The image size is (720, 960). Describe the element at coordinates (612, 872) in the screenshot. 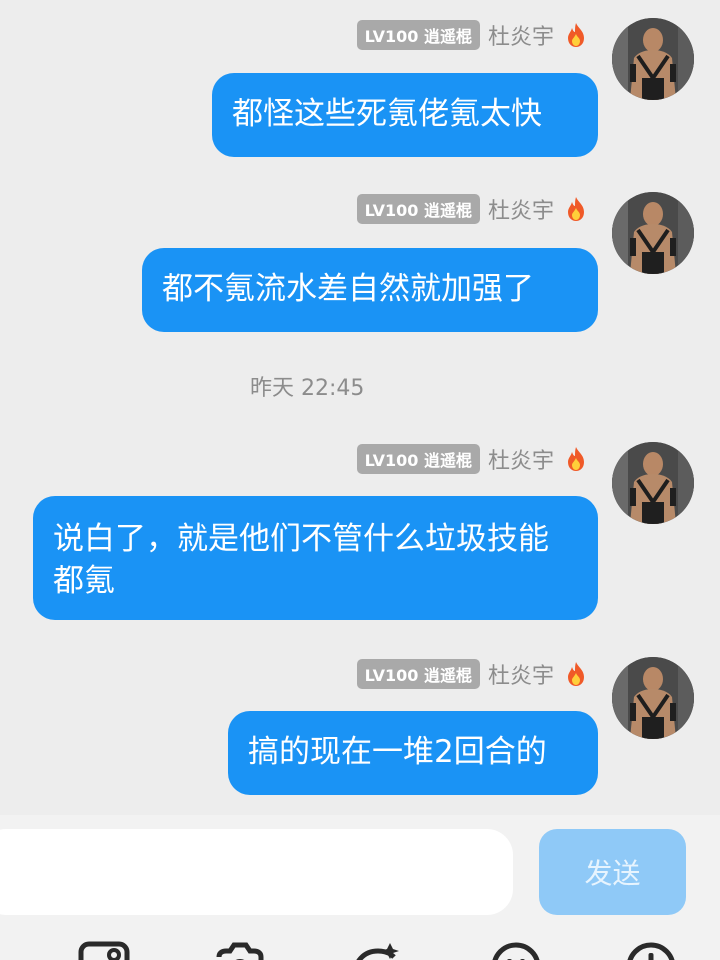

I see `send-button: 发送` at that location.